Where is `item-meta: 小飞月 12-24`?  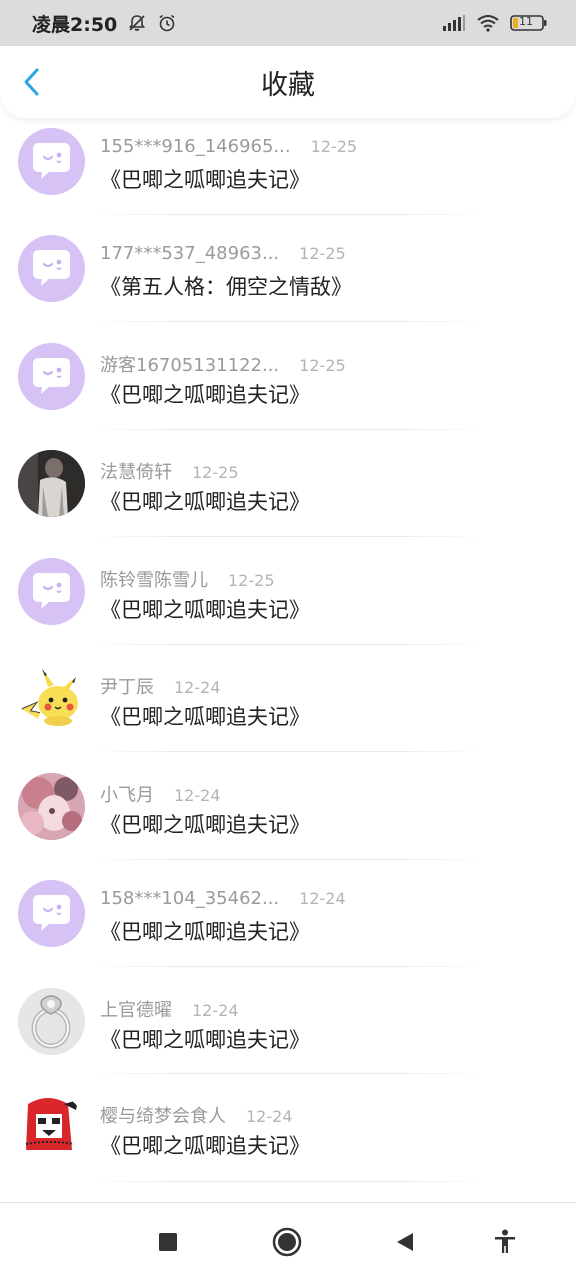
item-meta: 小飞月 12-24 is located at coordinates (160, 794).